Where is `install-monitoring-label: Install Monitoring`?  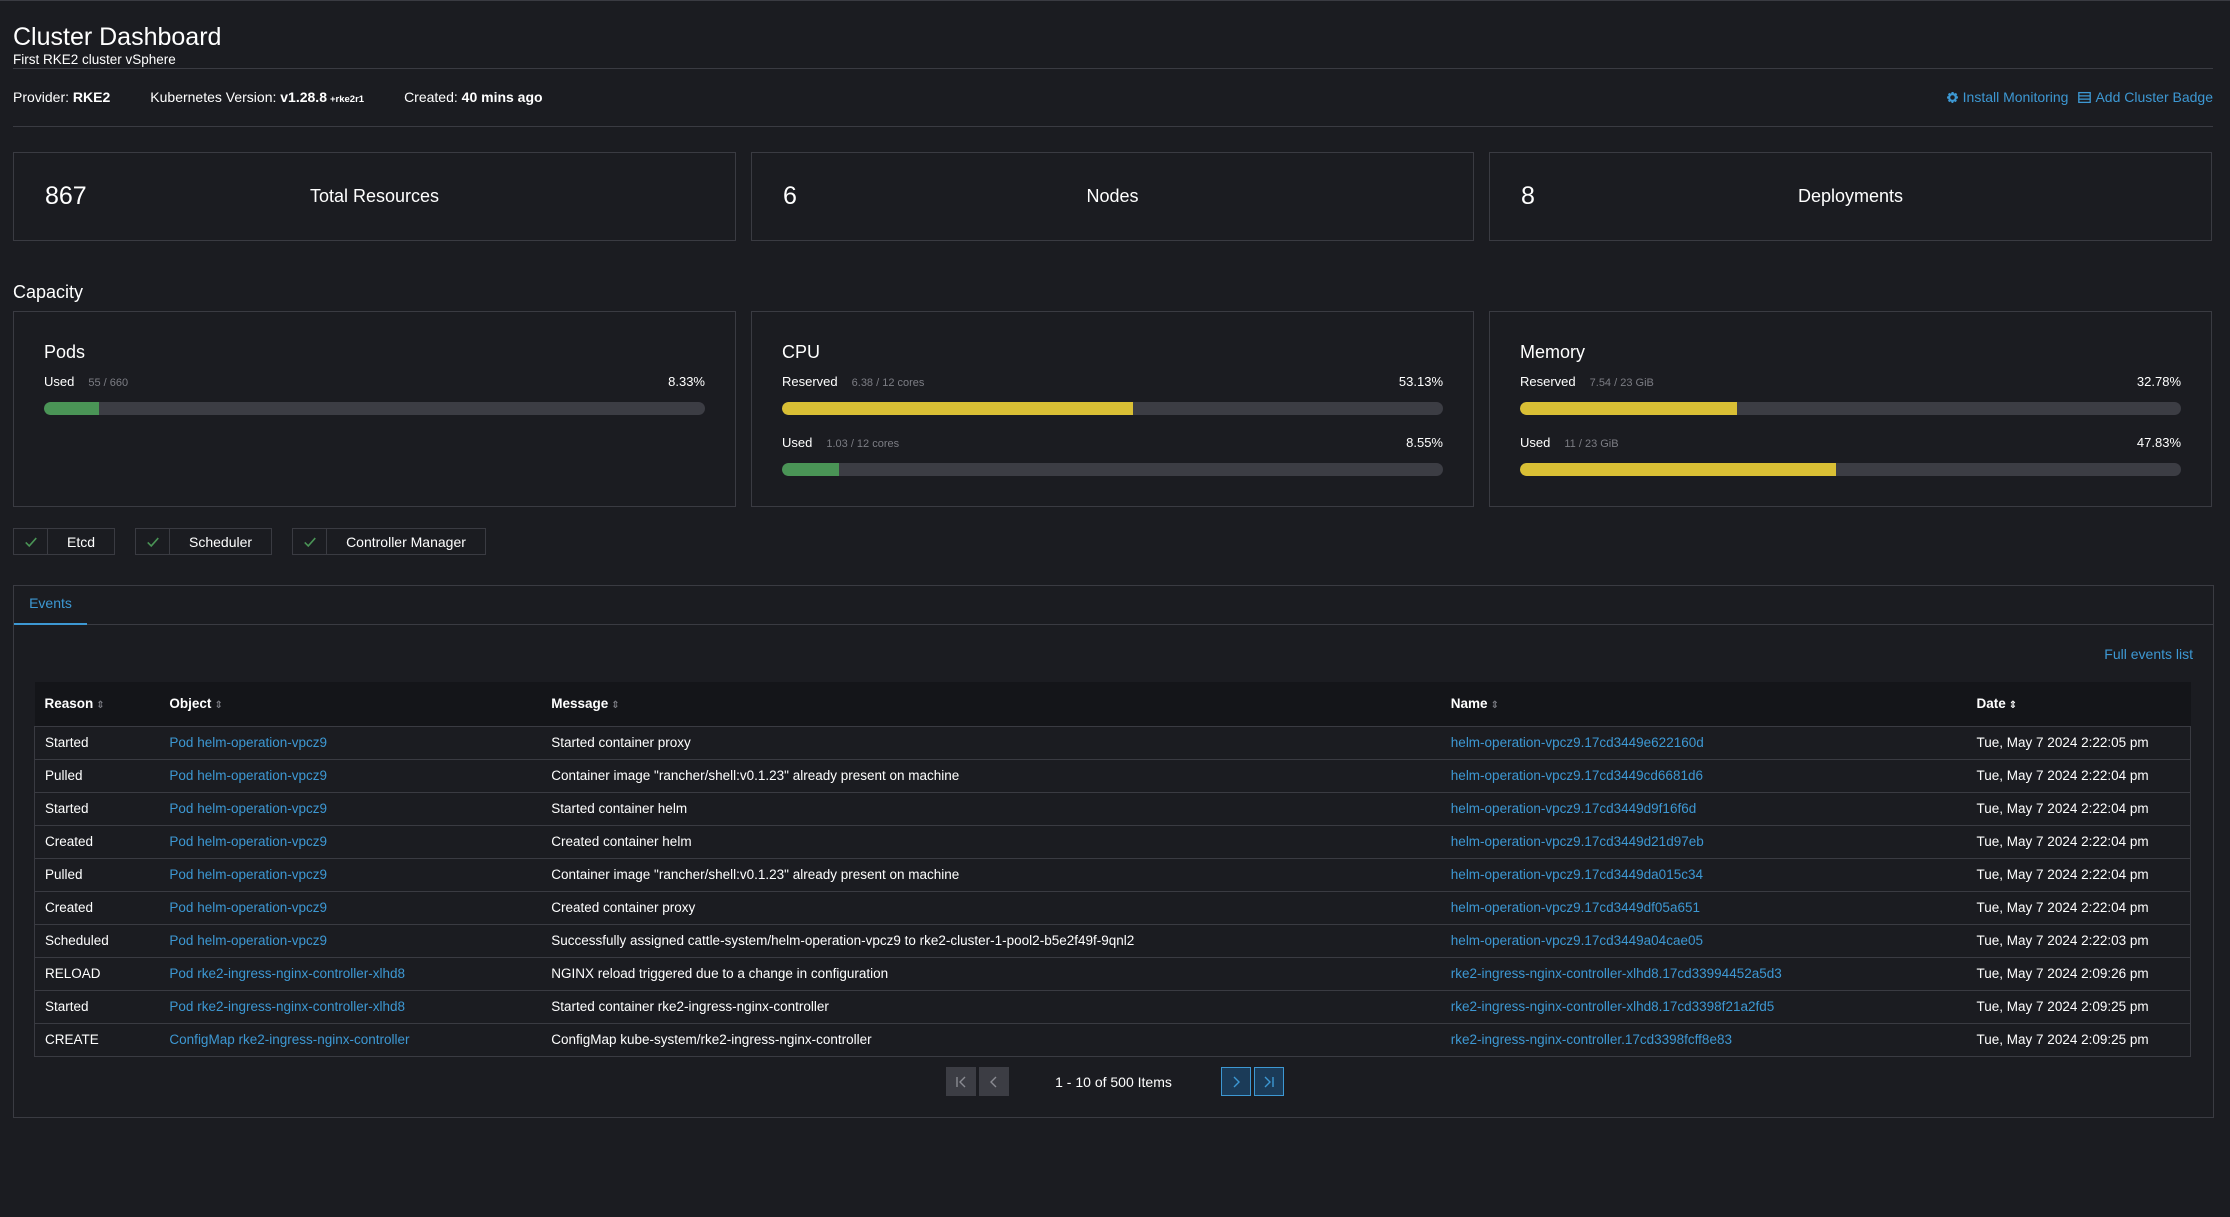 install-monitoring-label: Install Monitoring is located at coordinates (2015, 97).